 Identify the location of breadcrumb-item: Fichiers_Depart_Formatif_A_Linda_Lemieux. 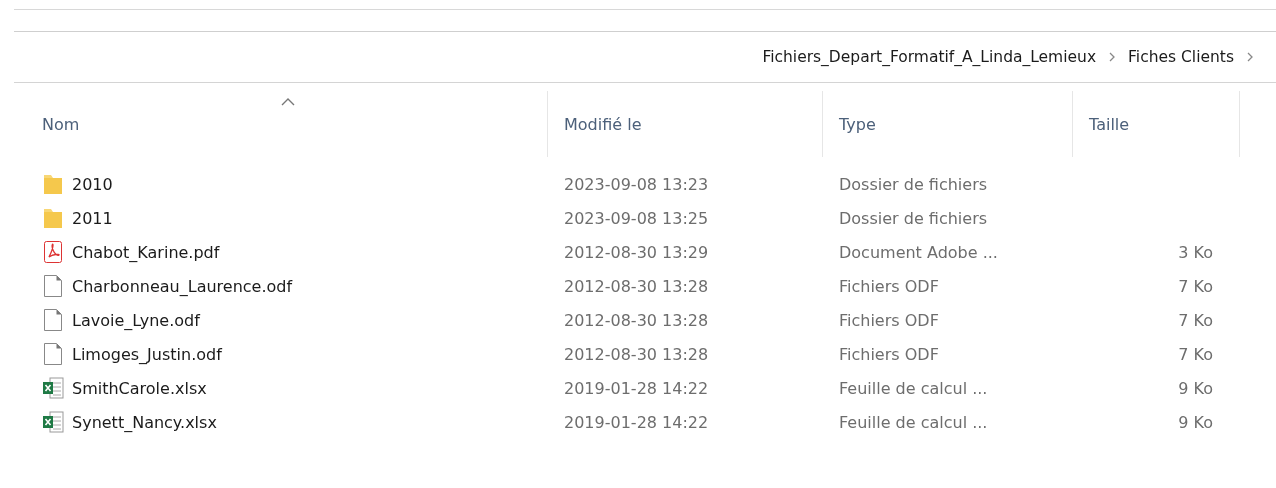
(929, 57).